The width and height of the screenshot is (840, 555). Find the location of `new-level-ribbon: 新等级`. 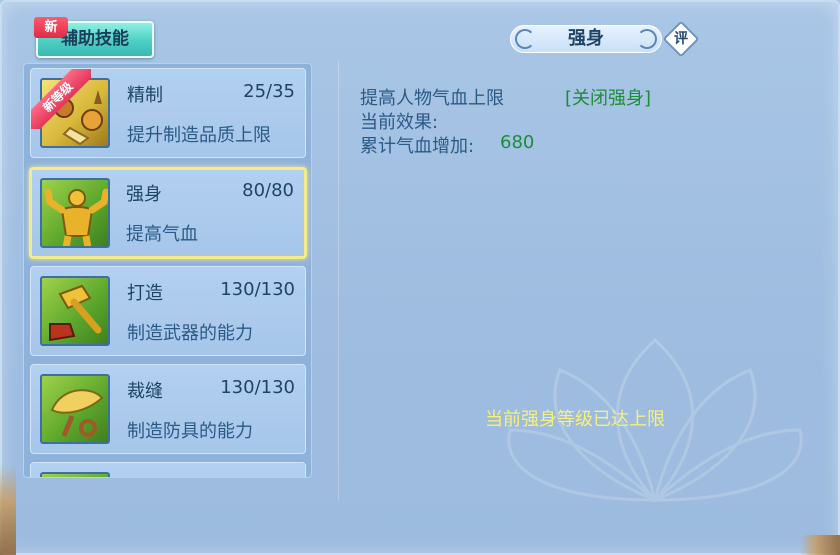

new-level-ribbon: 新等级 is located at coordinates (61, 99).